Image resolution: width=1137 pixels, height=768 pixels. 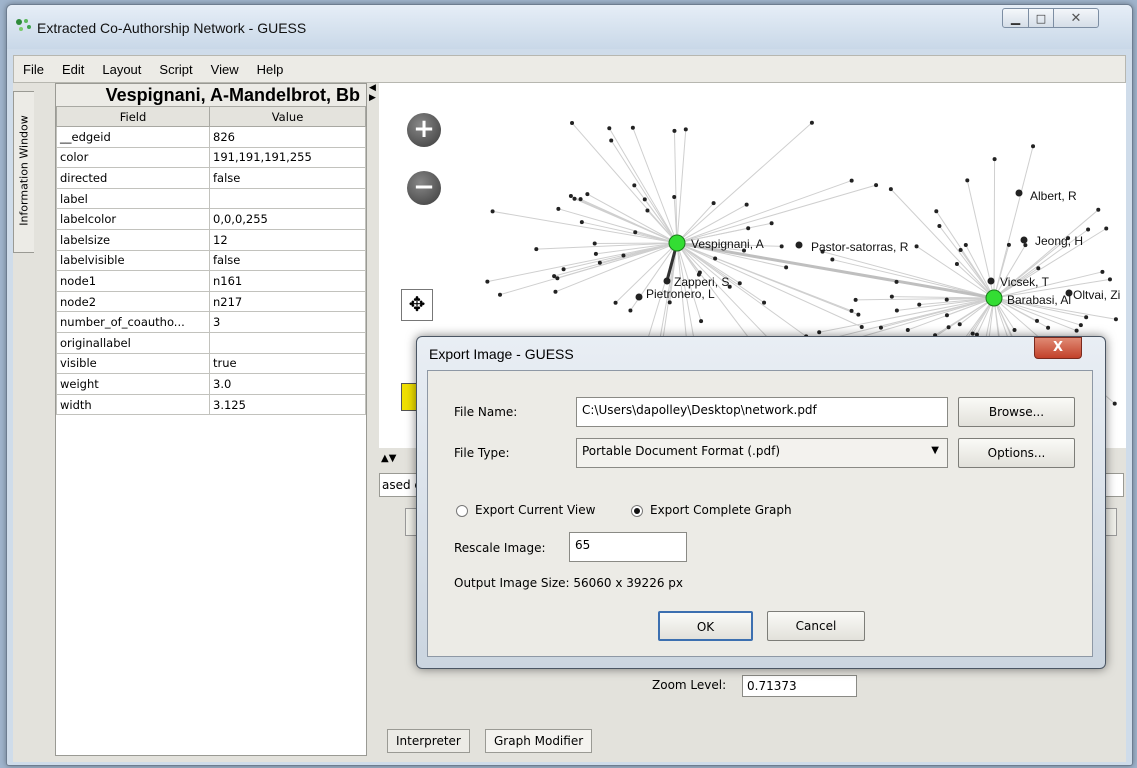 What do you see at coordinates (225, 69) in the screenshot?
I see `menu-view: View` at bounding box center [225, 69].